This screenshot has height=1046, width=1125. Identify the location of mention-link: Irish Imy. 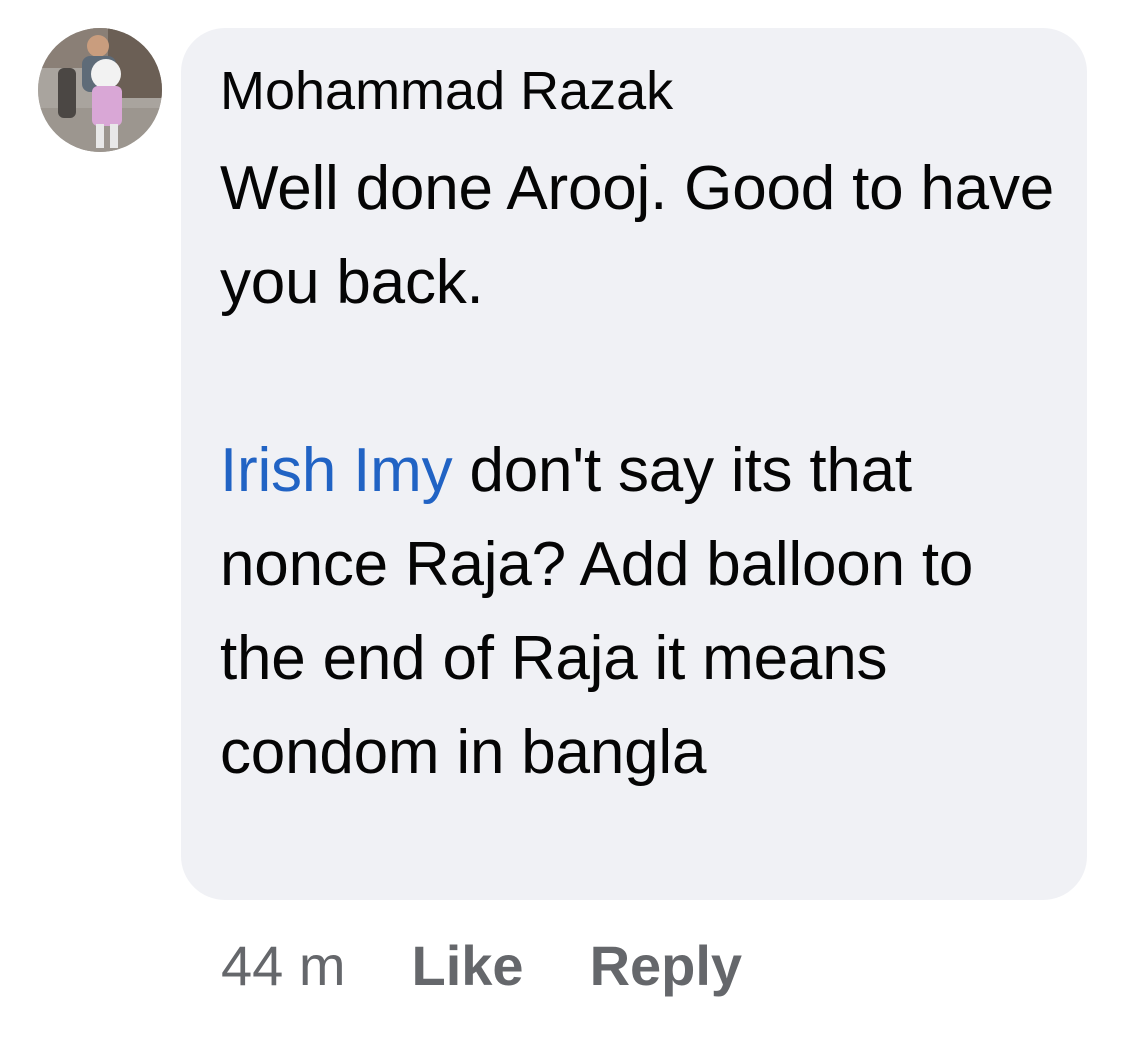
(336, 470).